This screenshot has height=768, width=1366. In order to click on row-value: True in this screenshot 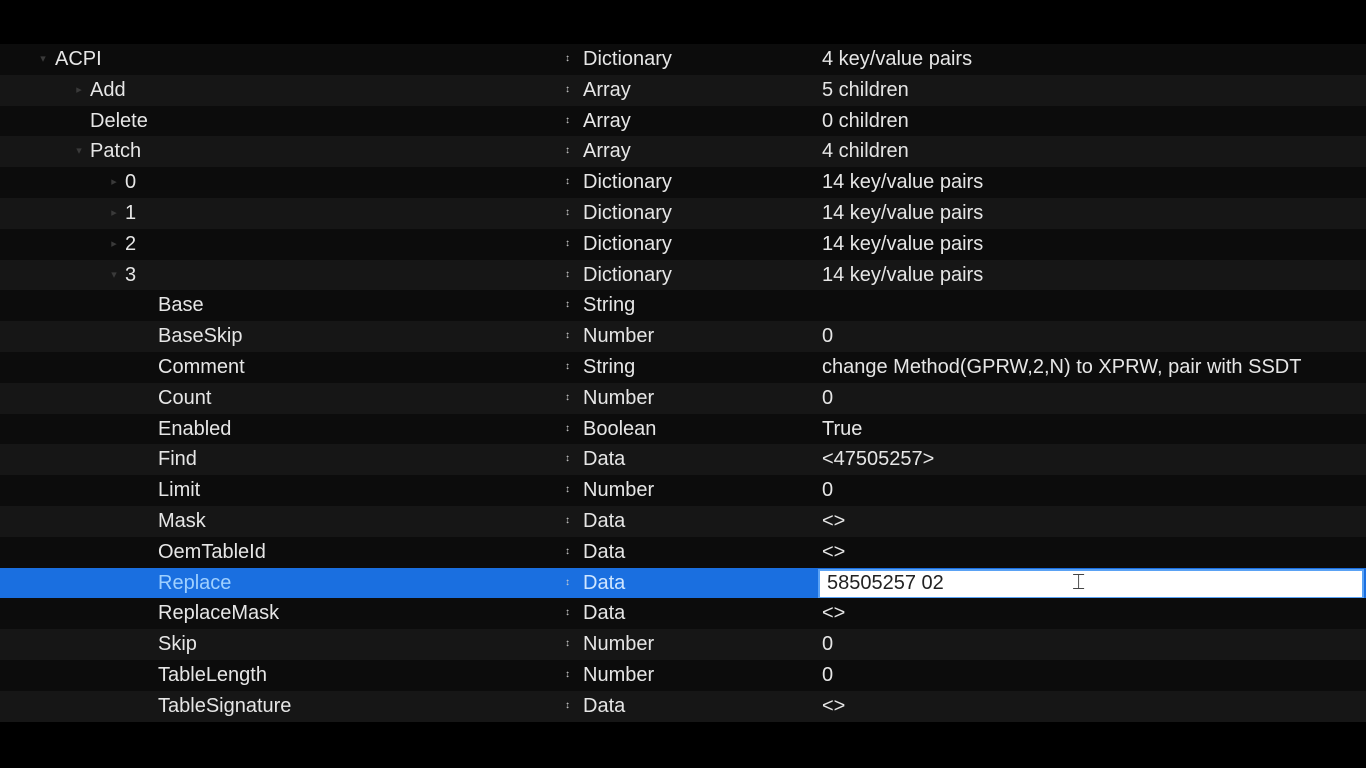, I will do `click(1094, 429)`.